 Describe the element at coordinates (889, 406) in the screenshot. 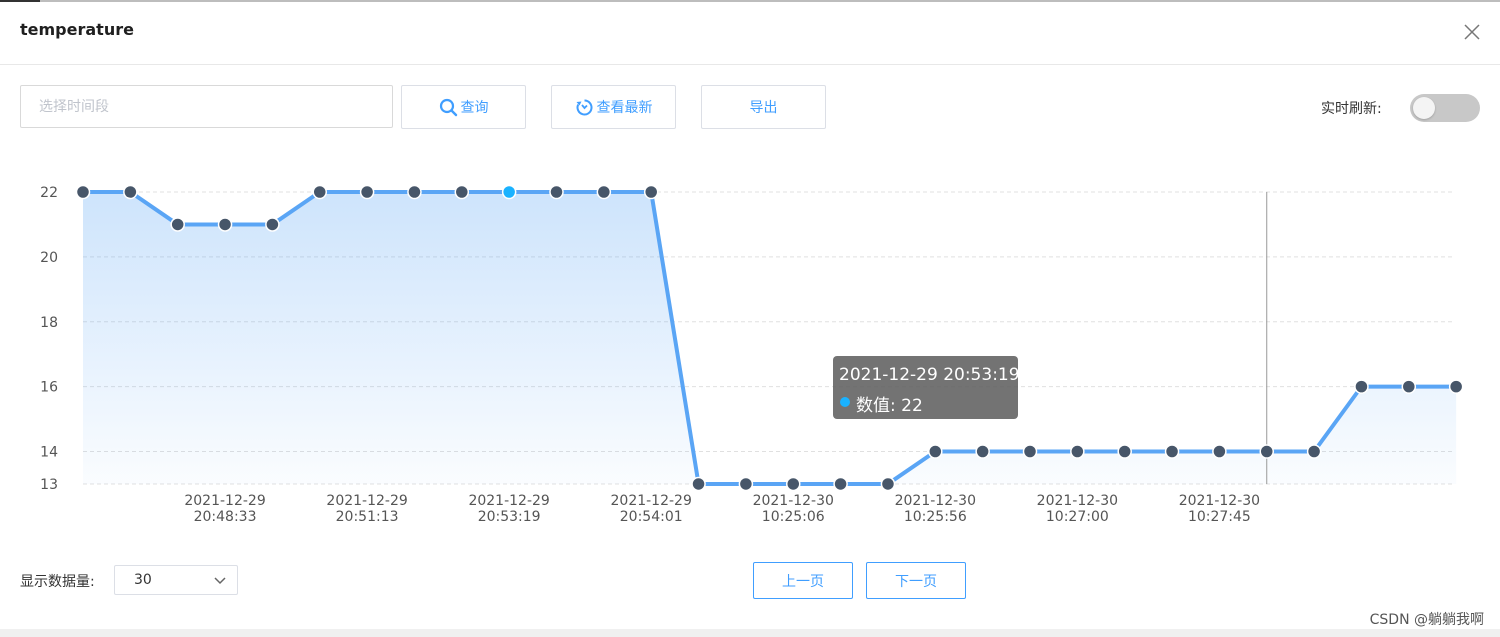

I see `tooltip-value: 数值: 22` at that location.